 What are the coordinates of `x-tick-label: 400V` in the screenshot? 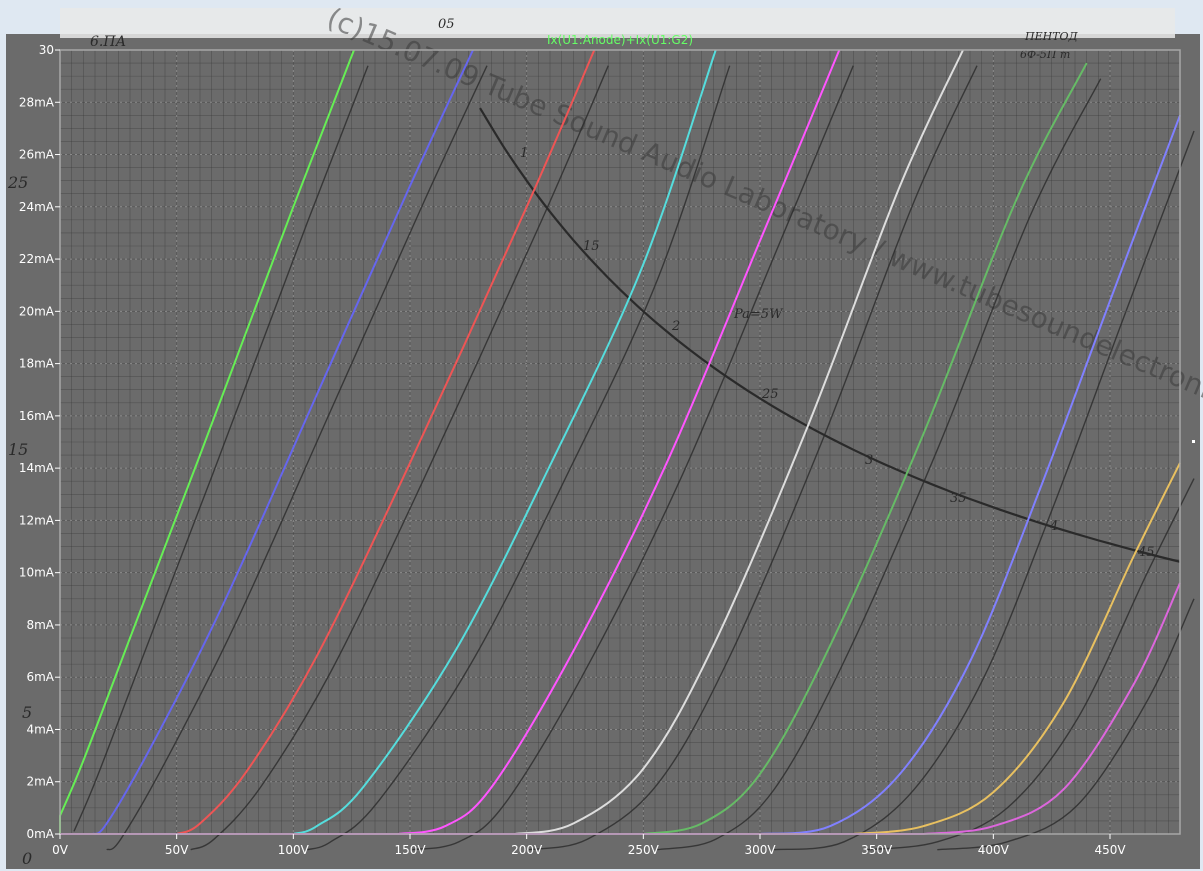 It's located at (994, 850).